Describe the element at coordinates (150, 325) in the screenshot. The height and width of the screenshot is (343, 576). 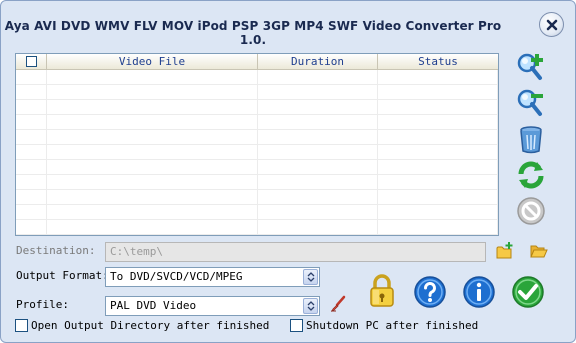
I see `open-output-dir-label: Open Output Directory after finished` at that location.